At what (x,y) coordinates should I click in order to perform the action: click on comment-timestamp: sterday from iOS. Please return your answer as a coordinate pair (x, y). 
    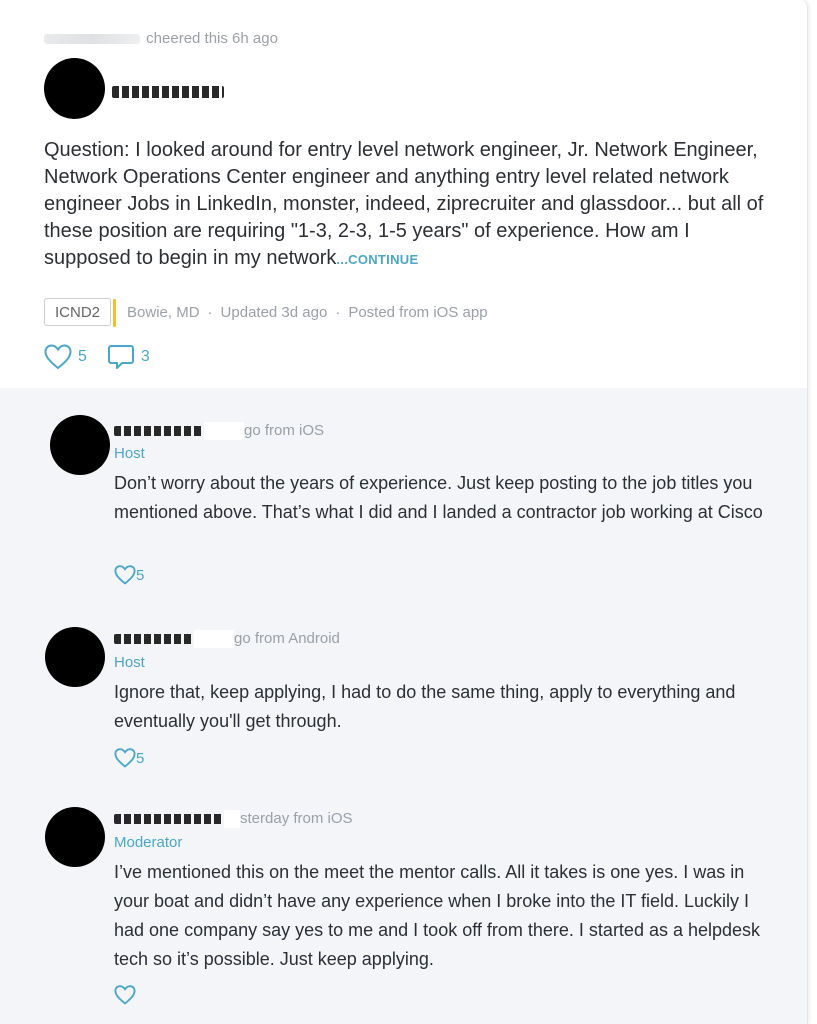
    Looking at the image, I should click on (296, 818).